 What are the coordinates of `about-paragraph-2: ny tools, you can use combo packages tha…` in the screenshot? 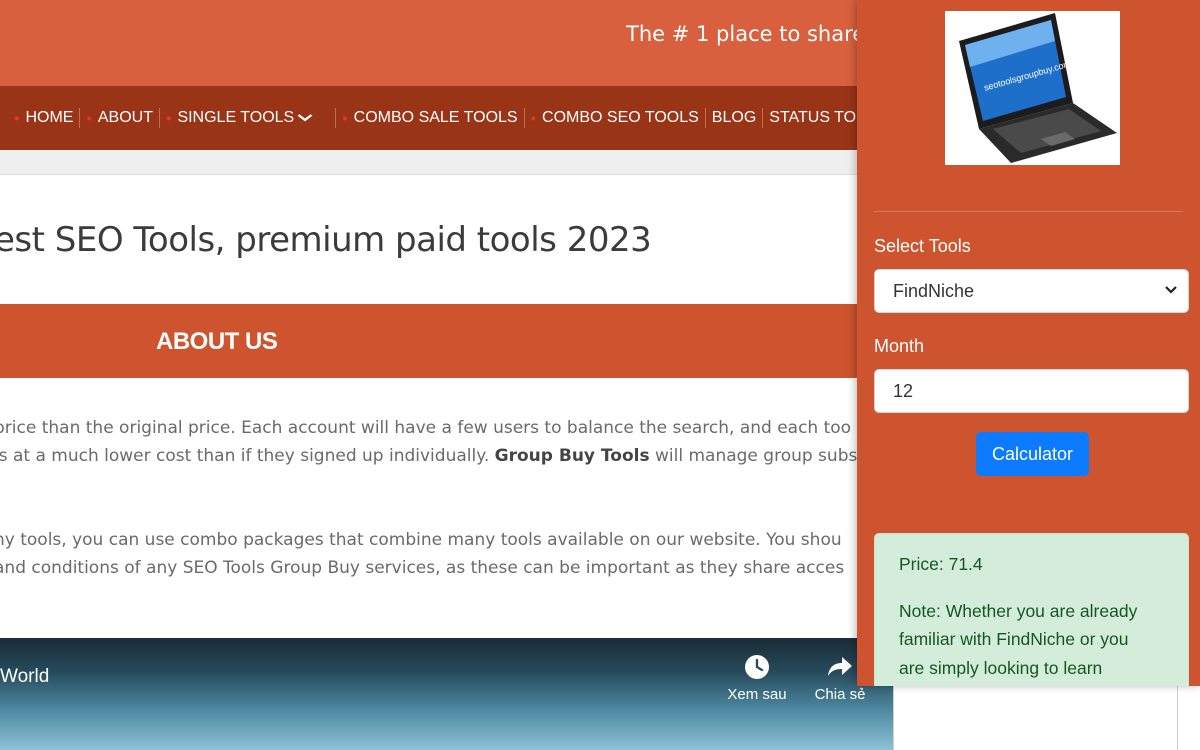 It's located at (422, 554).